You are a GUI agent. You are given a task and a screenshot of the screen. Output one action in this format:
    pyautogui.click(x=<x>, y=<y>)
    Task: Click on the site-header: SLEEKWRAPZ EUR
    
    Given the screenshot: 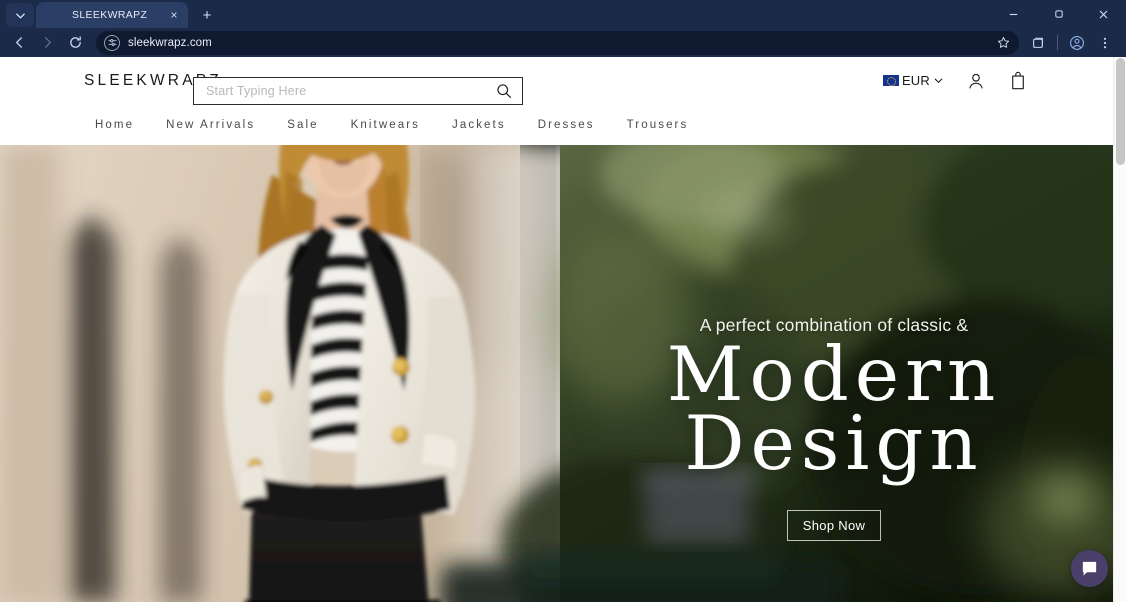 What is the action you would take?
    pyautogui.click(x=563, y=81)
    